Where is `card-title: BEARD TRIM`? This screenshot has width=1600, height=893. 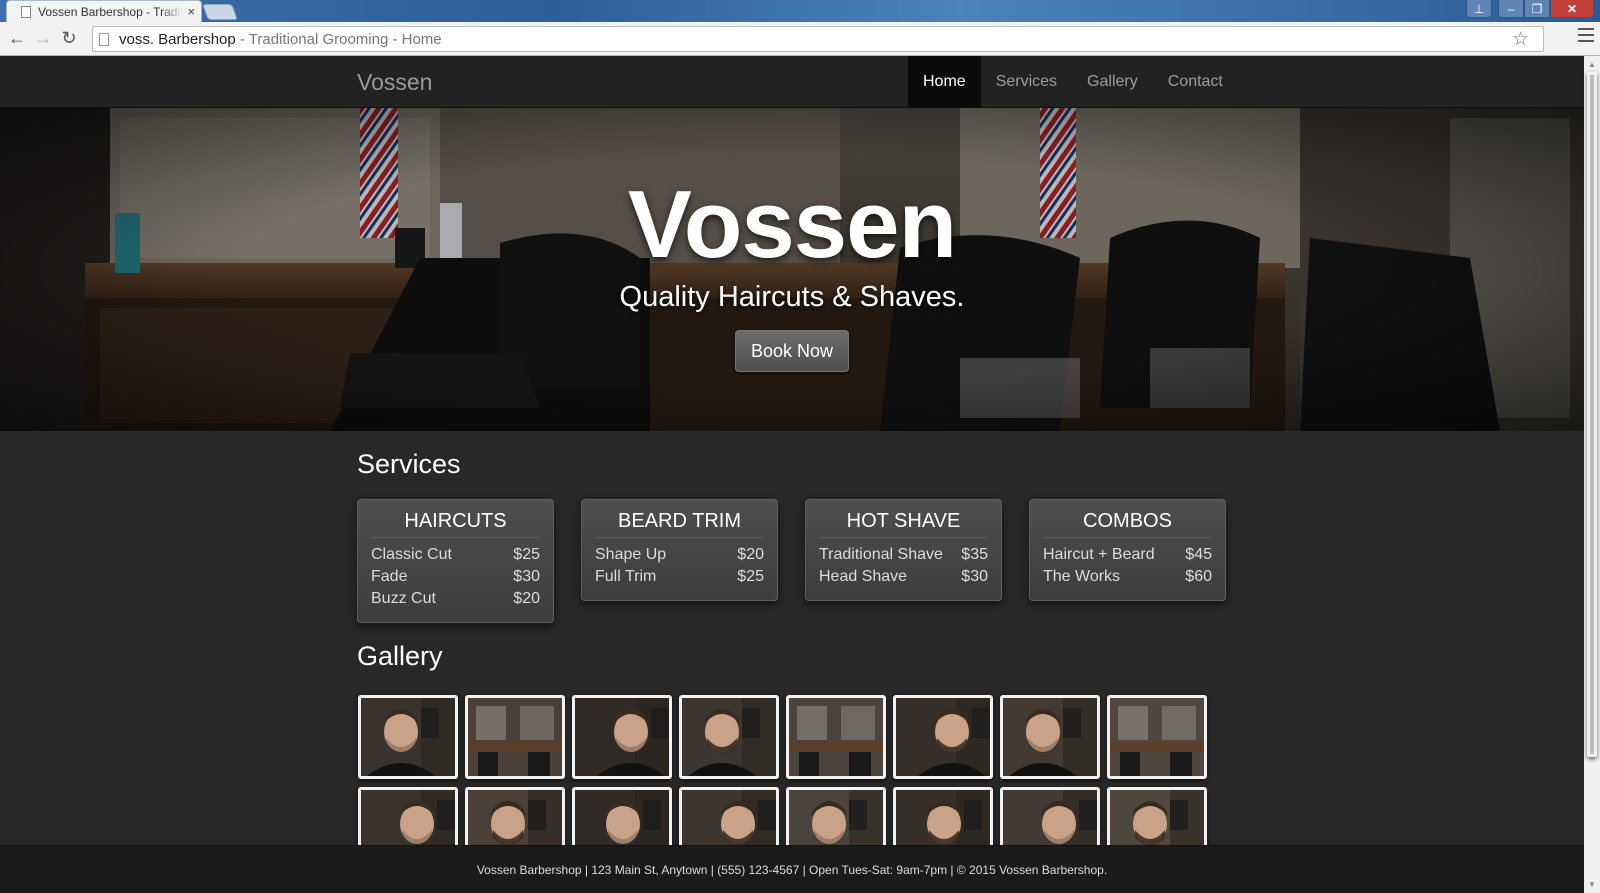
card-title: BEARD TRIM is located at coordinates (679, 519).